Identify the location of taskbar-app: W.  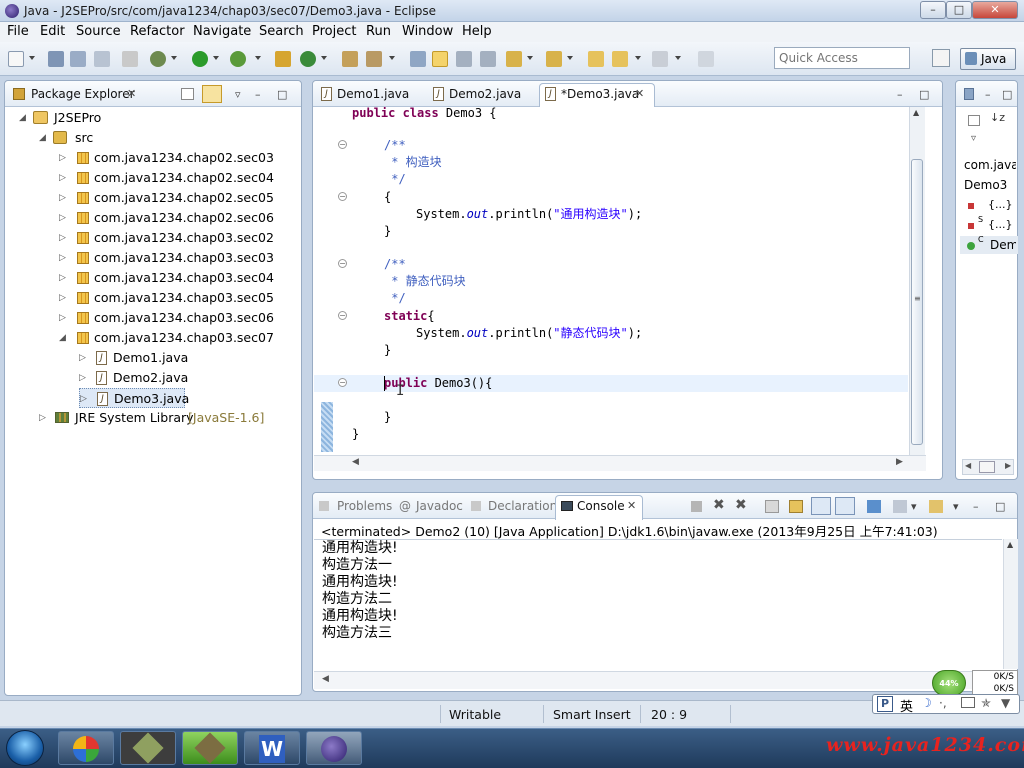
(272, 748).